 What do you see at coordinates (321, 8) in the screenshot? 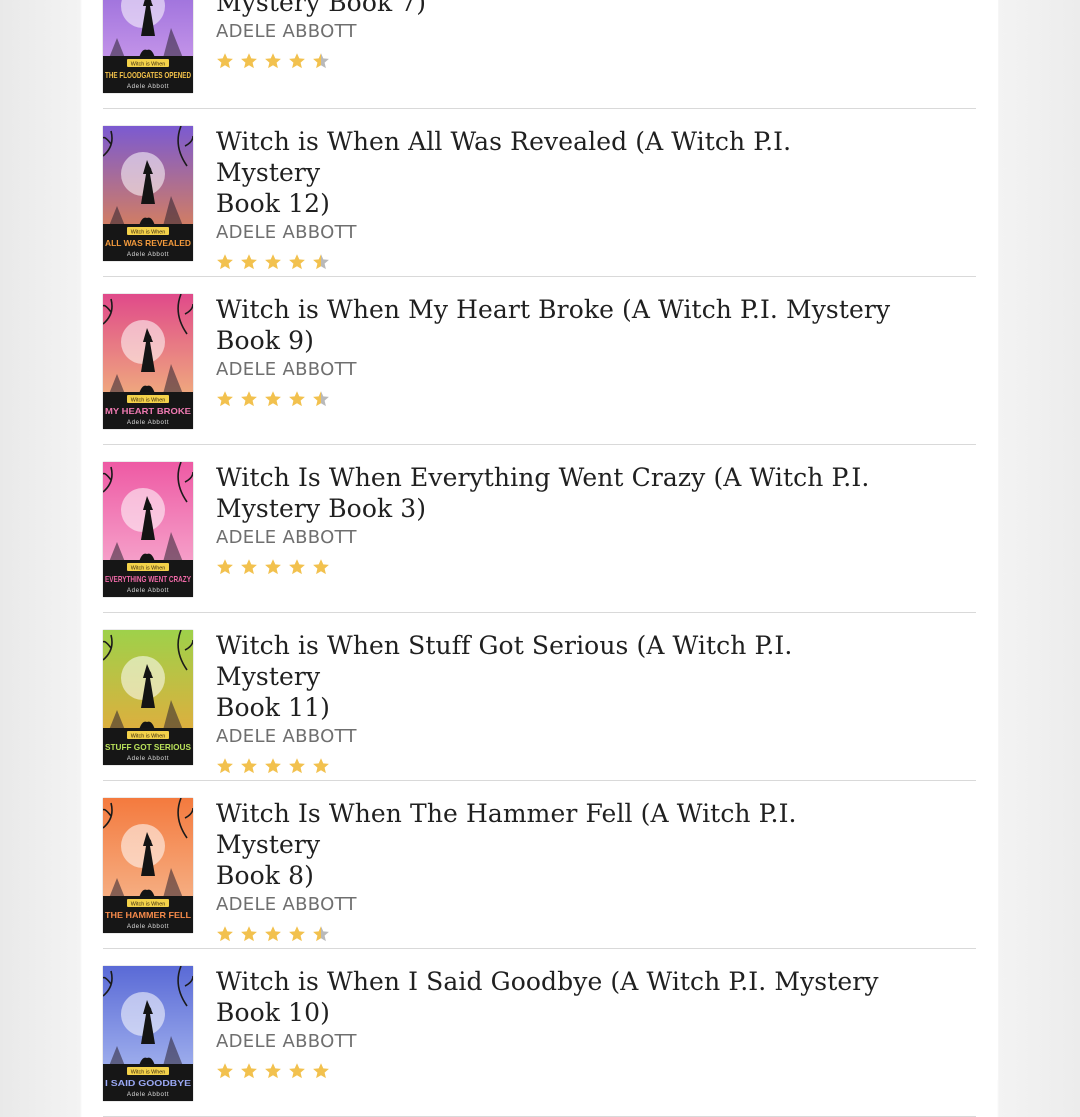
I see `book-title-line-2: Mystery Book 7)` at bounding box center [321, 8].